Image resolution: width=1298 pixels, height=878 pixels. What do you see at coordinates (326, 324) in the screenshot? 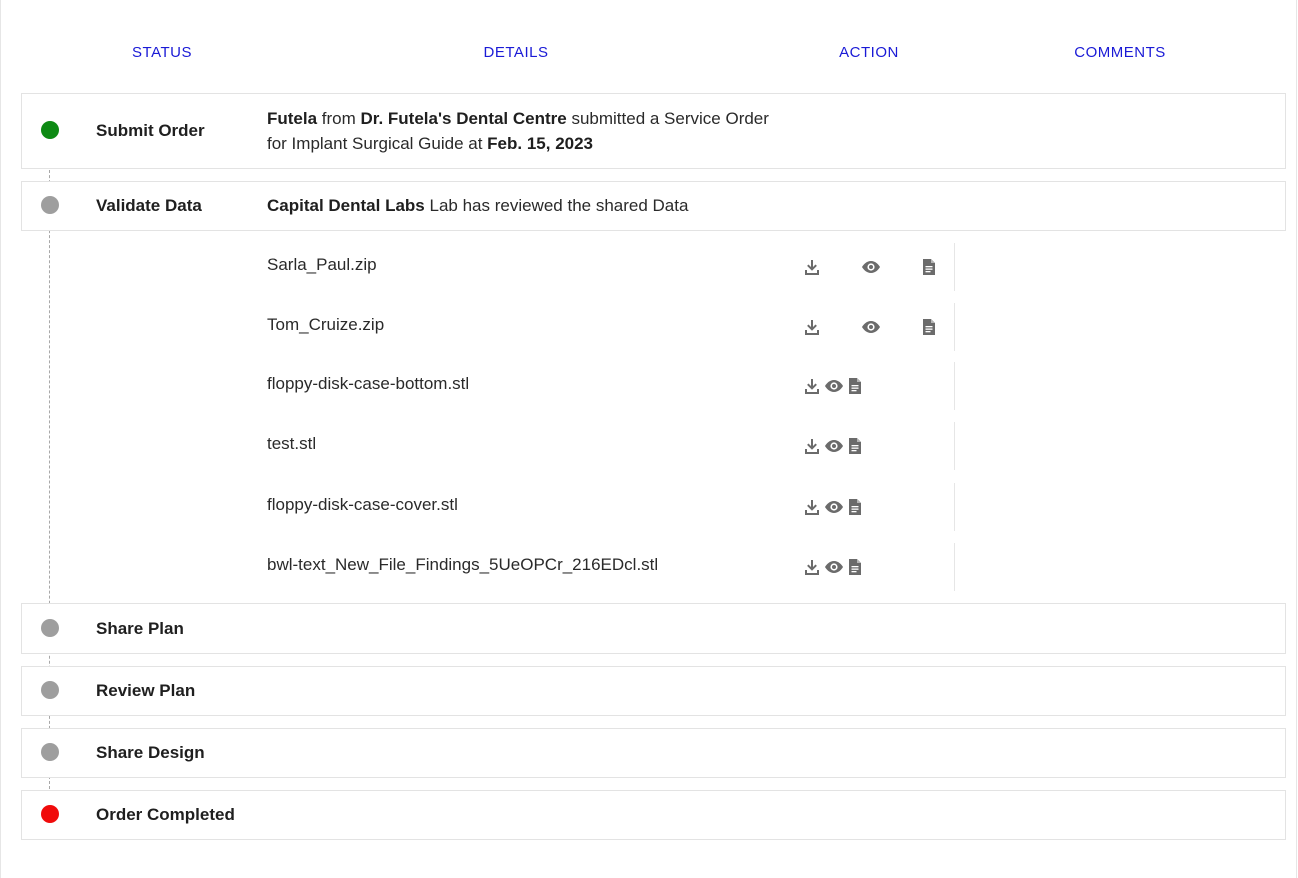
I see `file-name: Tom_Cruize.zip` at bounding box center [326, 324].